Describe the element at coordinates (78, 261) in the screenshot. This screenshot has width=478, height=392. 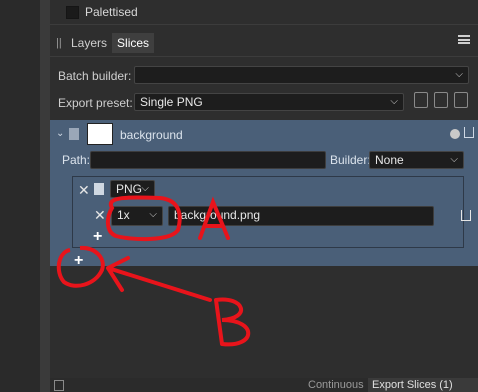
I see `add-format-button: +` at that location.